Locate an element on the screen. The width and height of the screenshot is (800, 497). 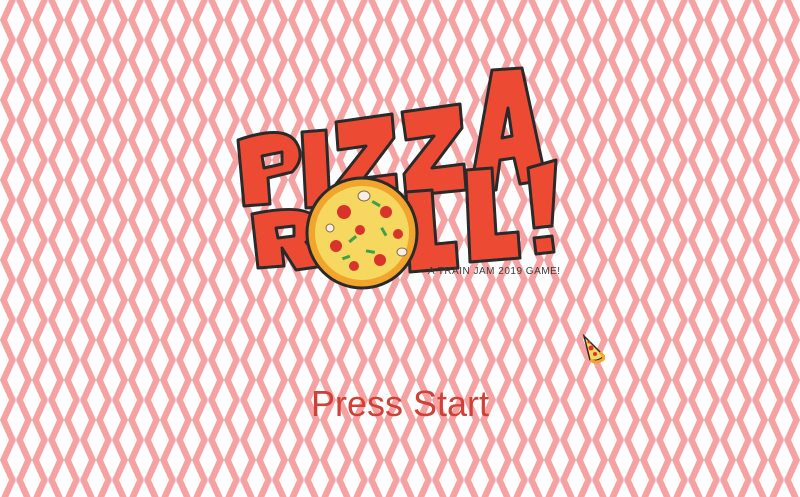
pizza-slice-cursor-icon is located at coordinates (594, 348).